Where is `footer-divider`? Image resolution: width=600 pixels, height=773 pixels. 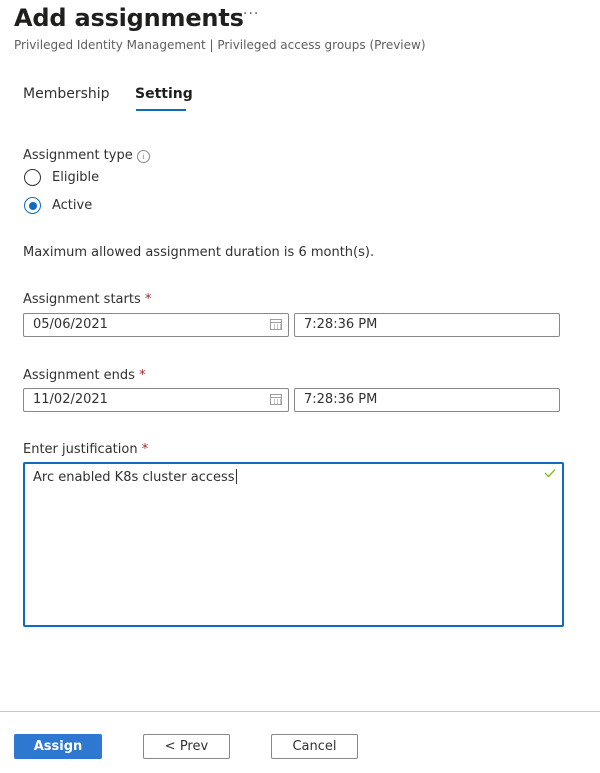
footer-divider is located at coordinates (300, 711).